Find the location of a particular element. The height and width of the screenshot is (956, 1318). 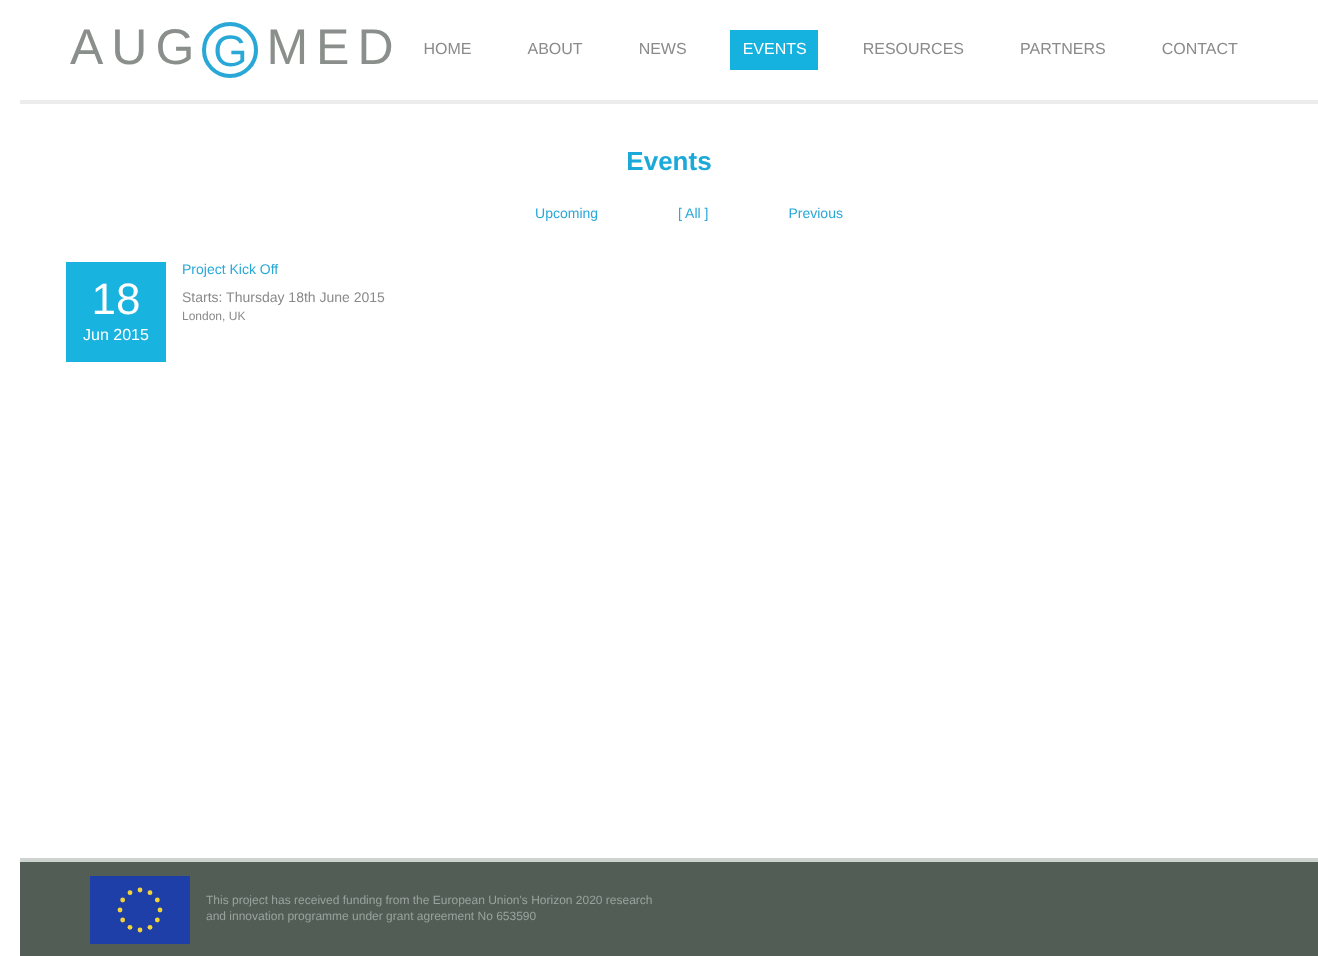

nav-link: RESOURCES is located at coordinates (913, 50).